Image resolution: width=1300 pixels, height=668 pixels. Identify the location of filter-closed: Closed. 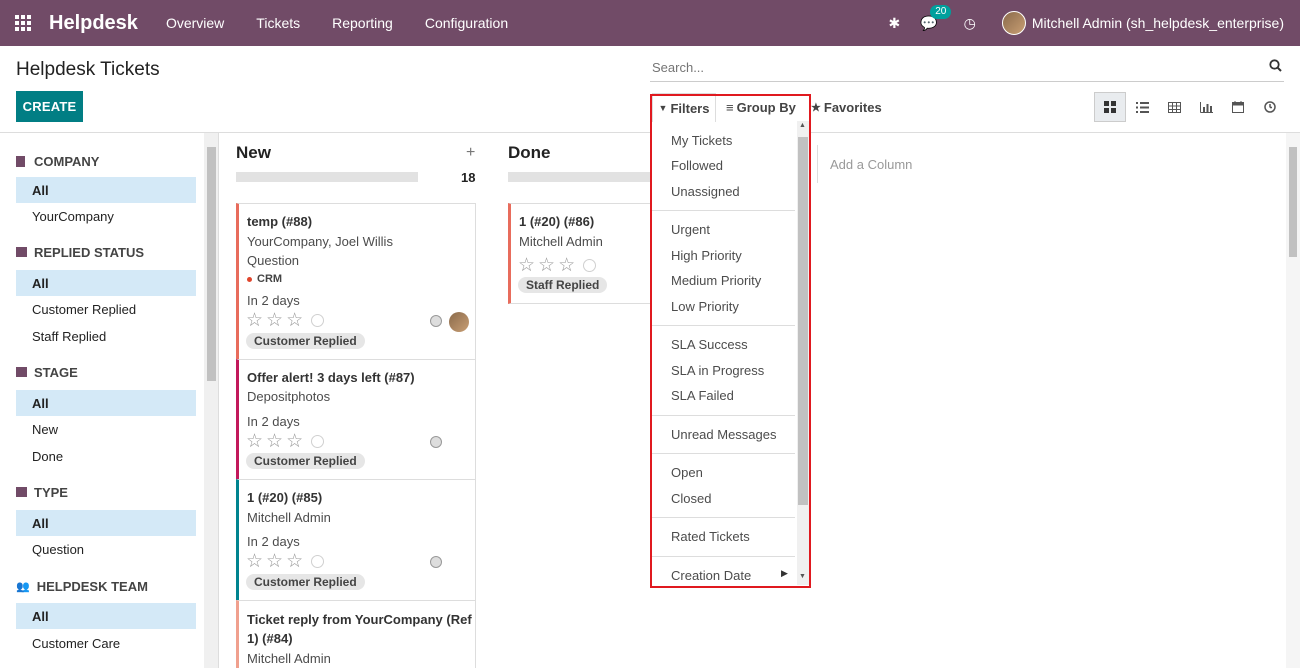
(691, 498).